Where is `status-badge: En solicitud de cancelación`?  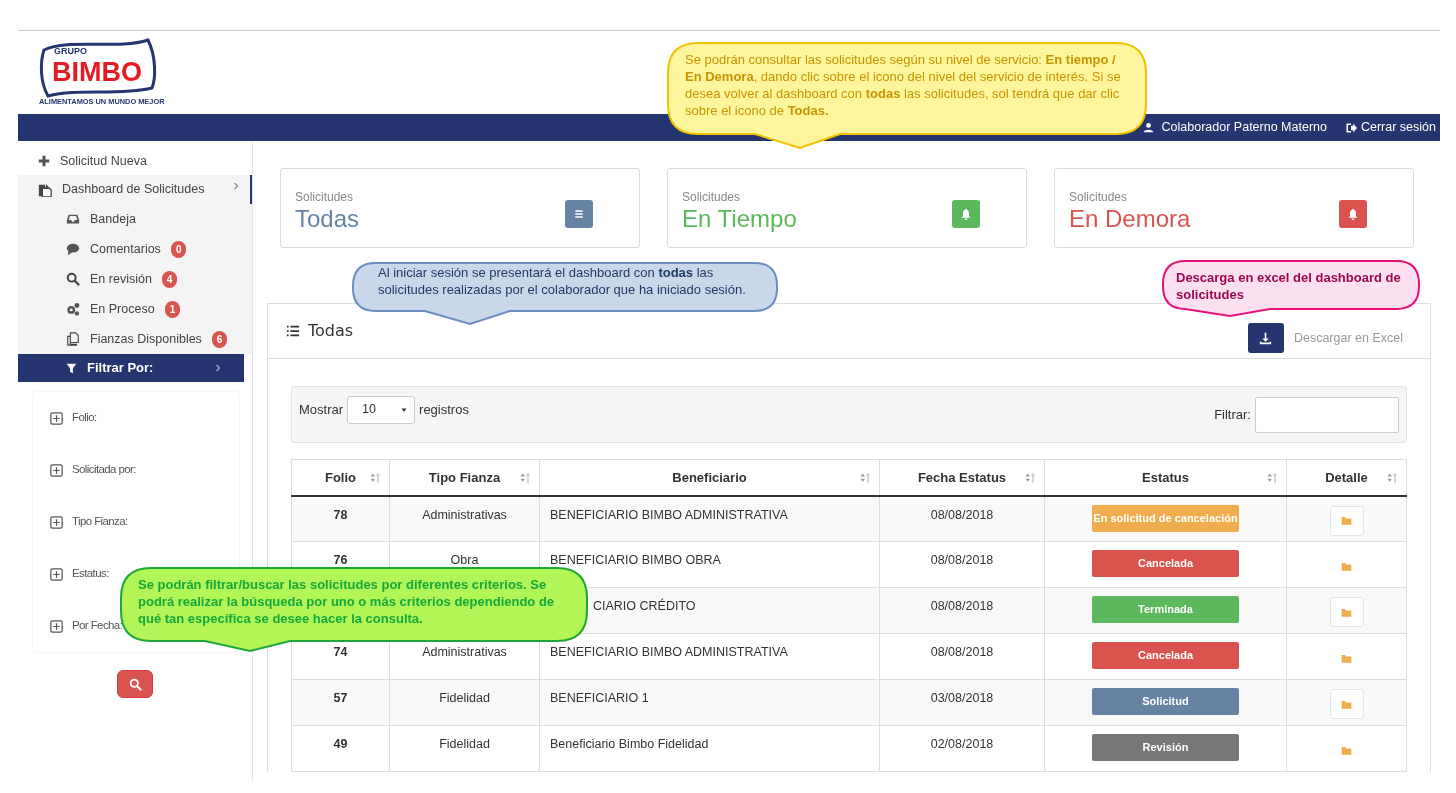 status-badge: En solicitud de cancelación is located at coordinates (1165, 518).